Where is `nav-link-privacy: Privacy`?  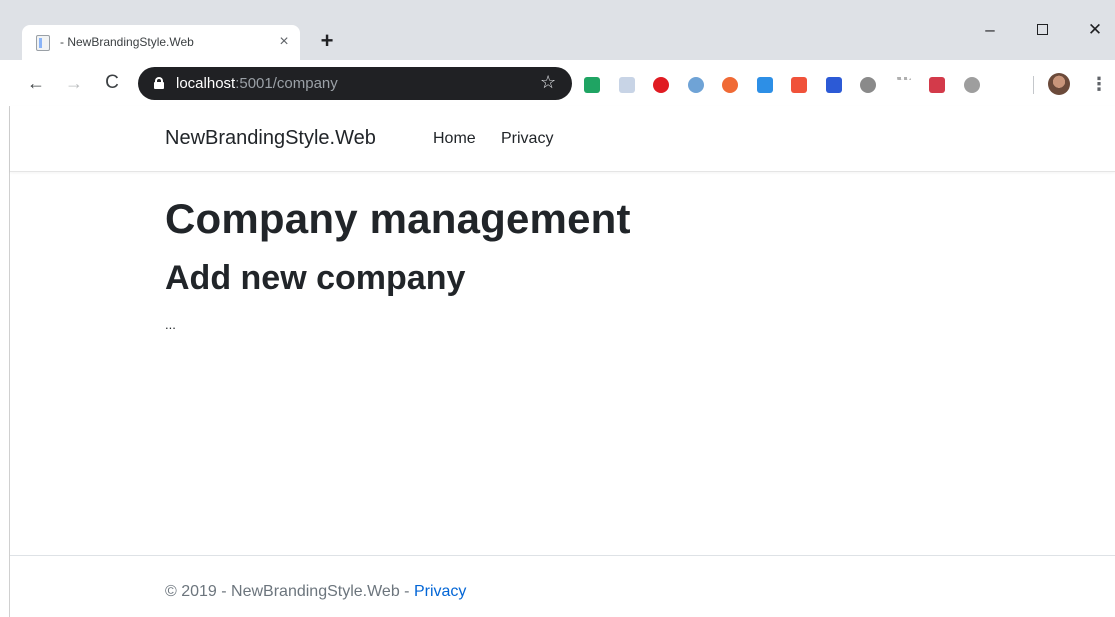 nav-link-privacy: Privacy is located at coordinates (527, 139).